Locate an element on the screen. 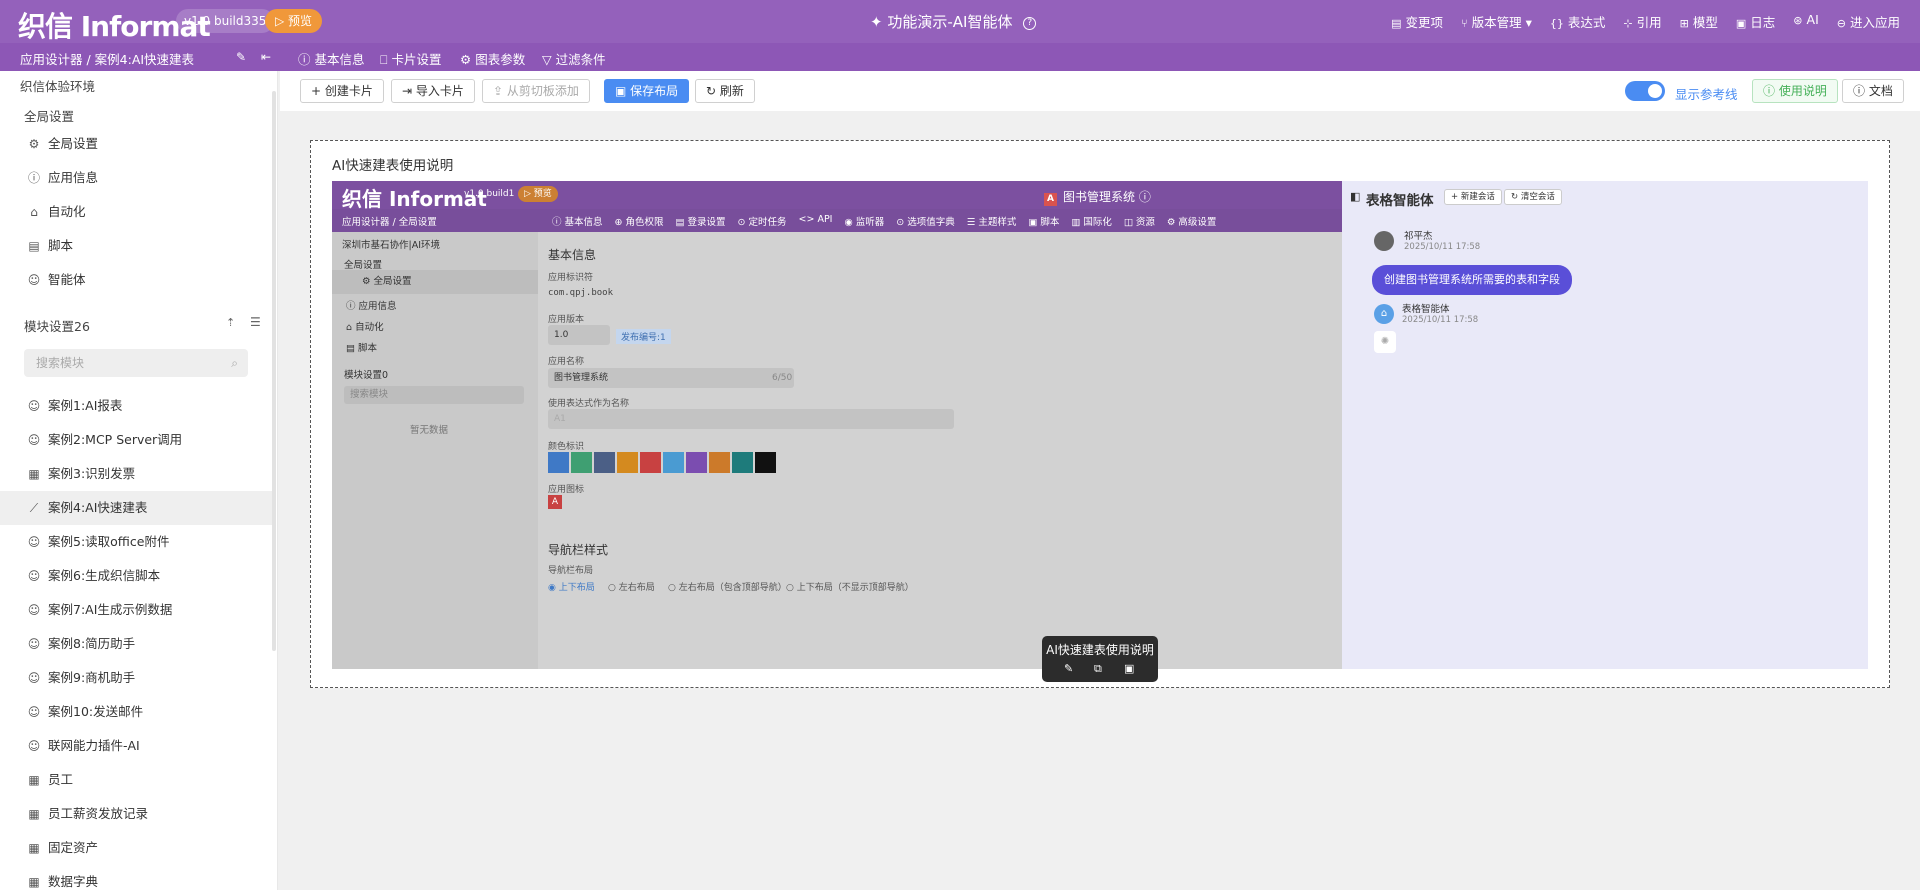  env-name: 织信体验环境 is located at coordinates (57, 85).